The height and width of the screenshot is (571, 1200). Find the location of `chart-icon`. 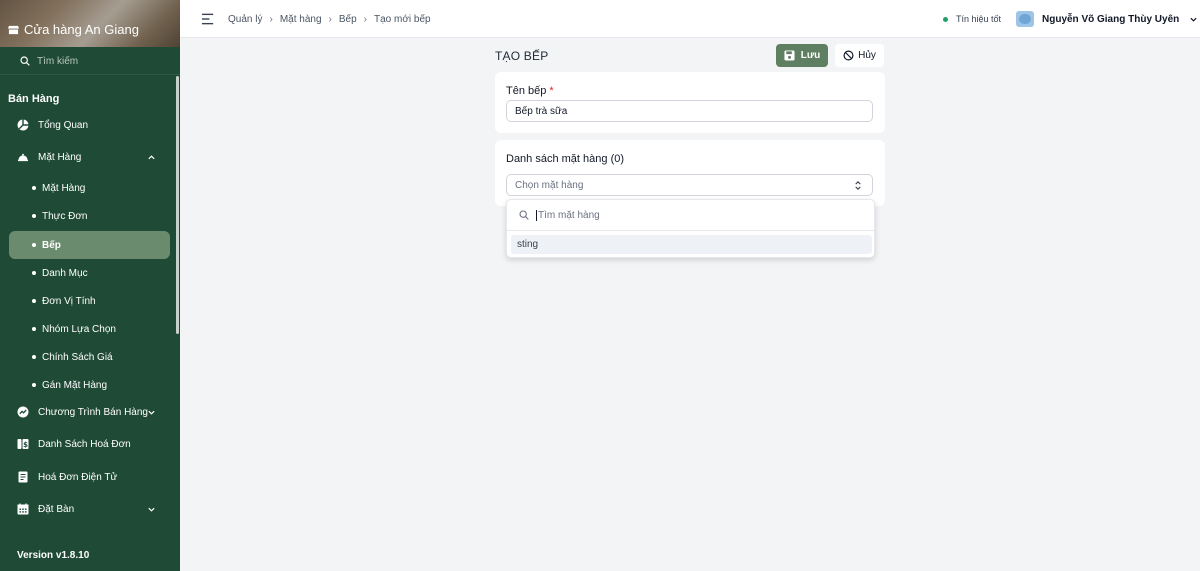

chart-icon is located at coordinates (23, 412).